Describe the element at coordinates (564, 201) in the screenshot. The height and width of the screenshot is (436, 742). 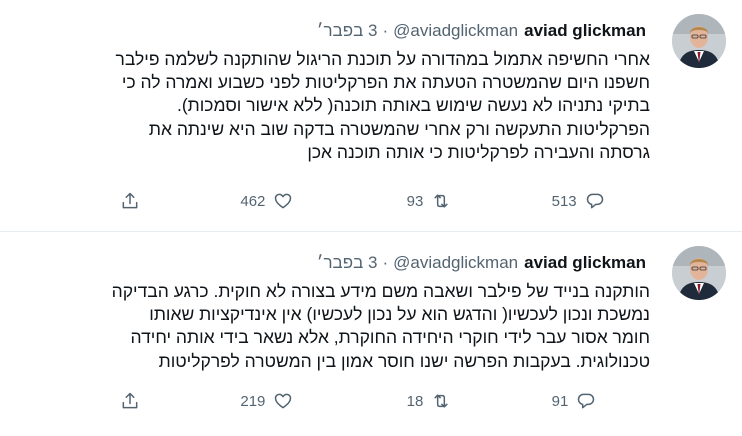
I see `reply-count: 513` at that location.